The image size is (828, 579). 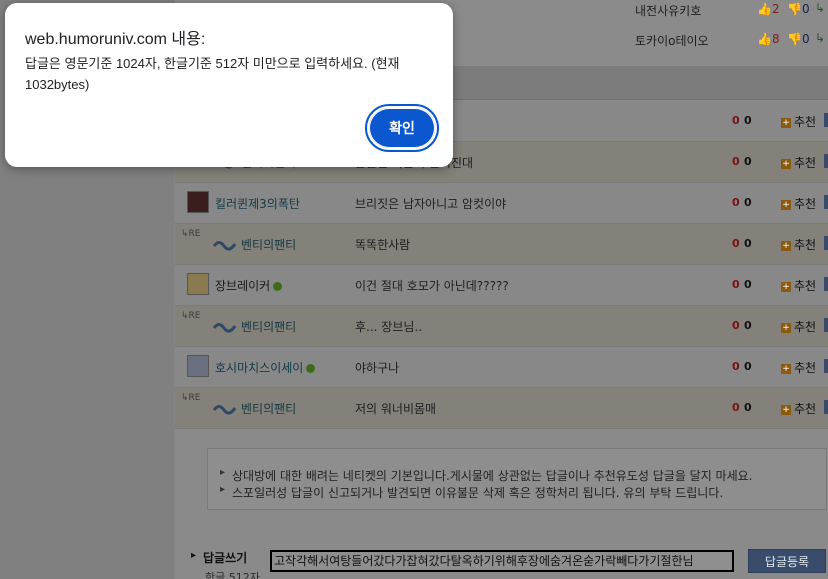 What do you see at coordinates (402, 128) in the screenshot?
I see `confirm-button: 확인` at bounding box center [402, 128].